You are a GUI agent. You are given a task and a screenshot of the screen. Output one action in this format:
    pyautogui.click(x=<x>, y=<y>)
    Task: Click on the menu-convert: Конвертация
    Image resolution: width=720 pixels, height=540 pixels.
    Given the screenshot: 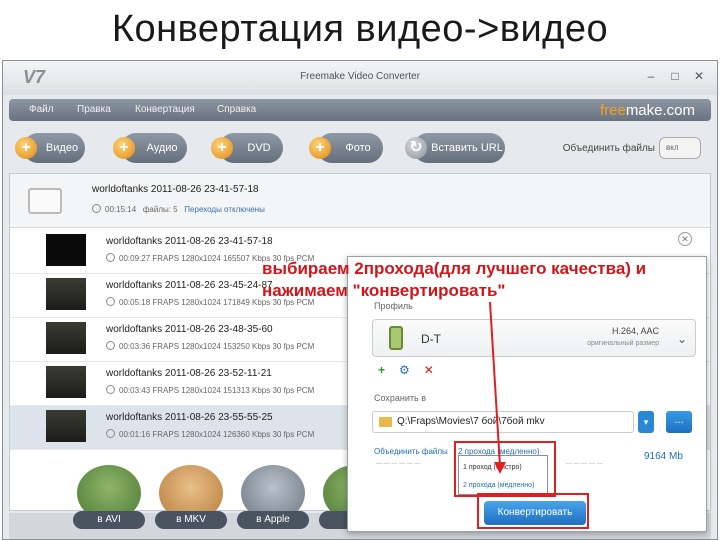 What is the action you would take?
    pyautogui.click(x=165, y=109)
    